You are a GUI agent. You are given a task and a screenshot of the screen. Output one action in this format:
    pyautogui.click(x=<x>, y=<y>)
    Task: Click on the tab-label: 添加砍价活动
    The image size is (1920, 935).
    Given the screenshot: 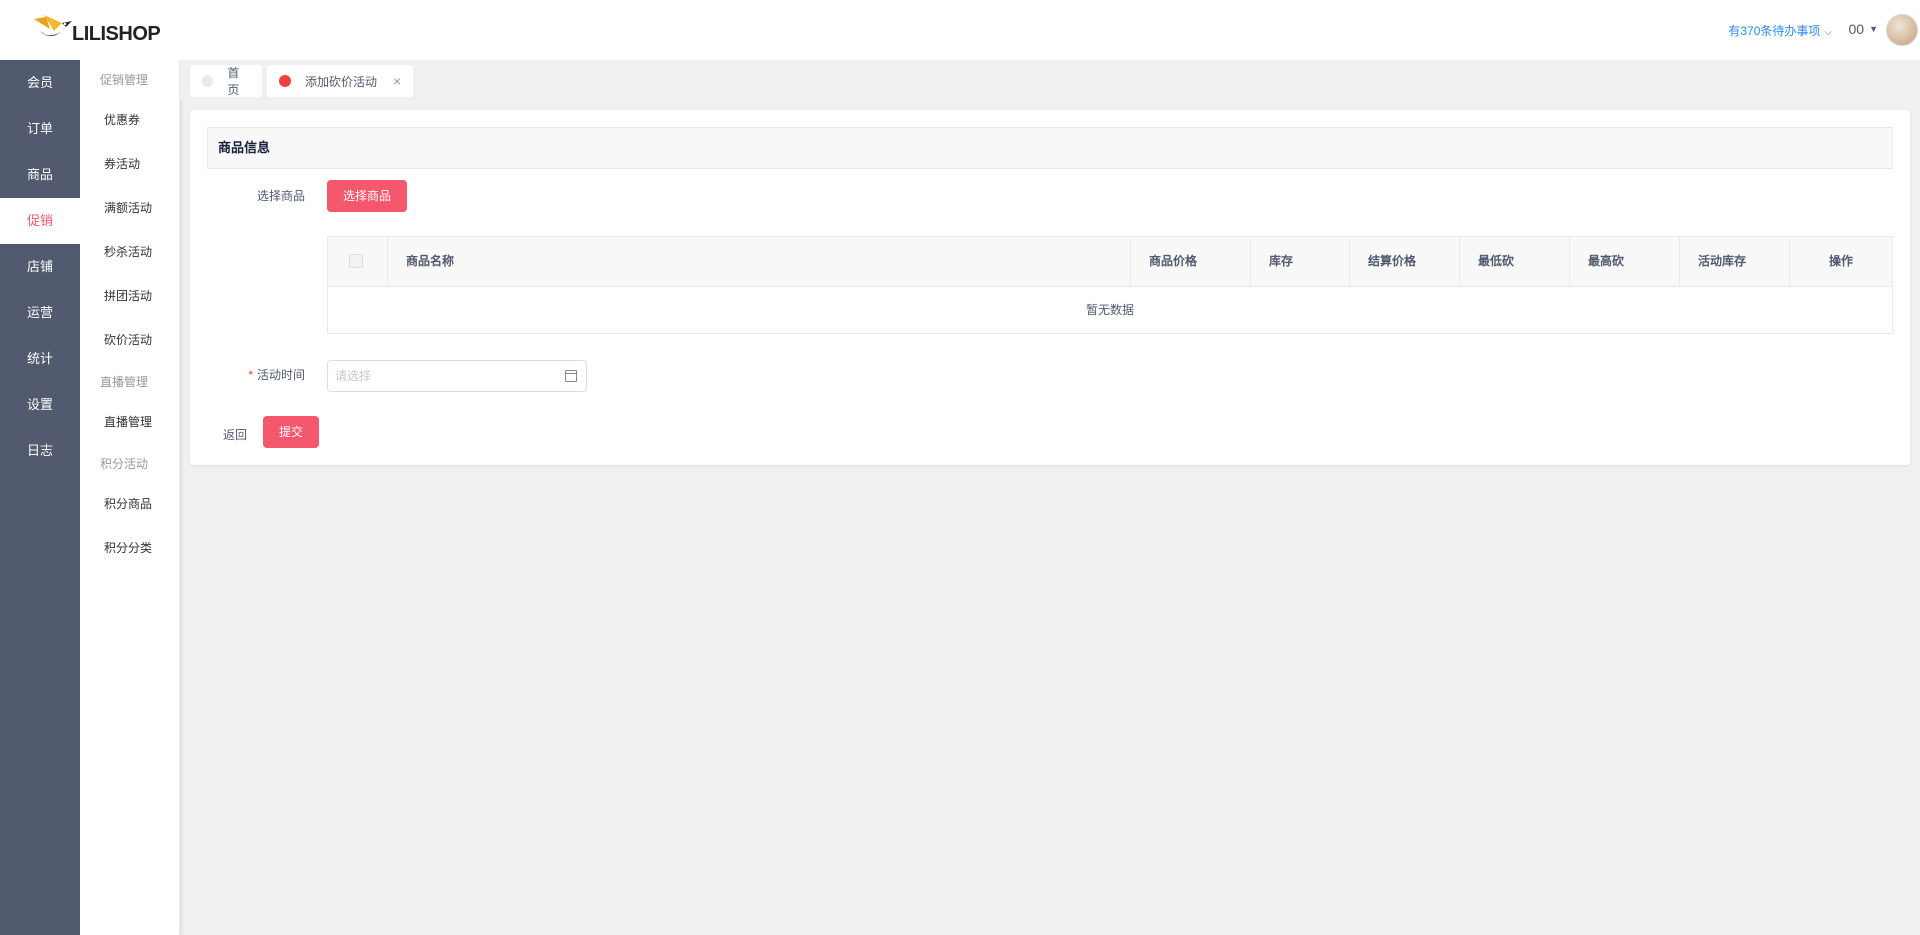 What is the action you would take?
    pyautogui.click(x=341, y=81)
    